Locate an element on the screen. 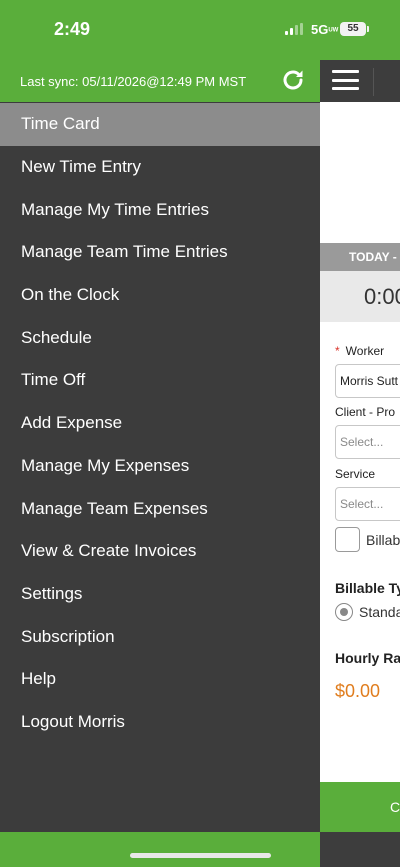  timer-display: 0:00 is located at coordinates (360, 296).